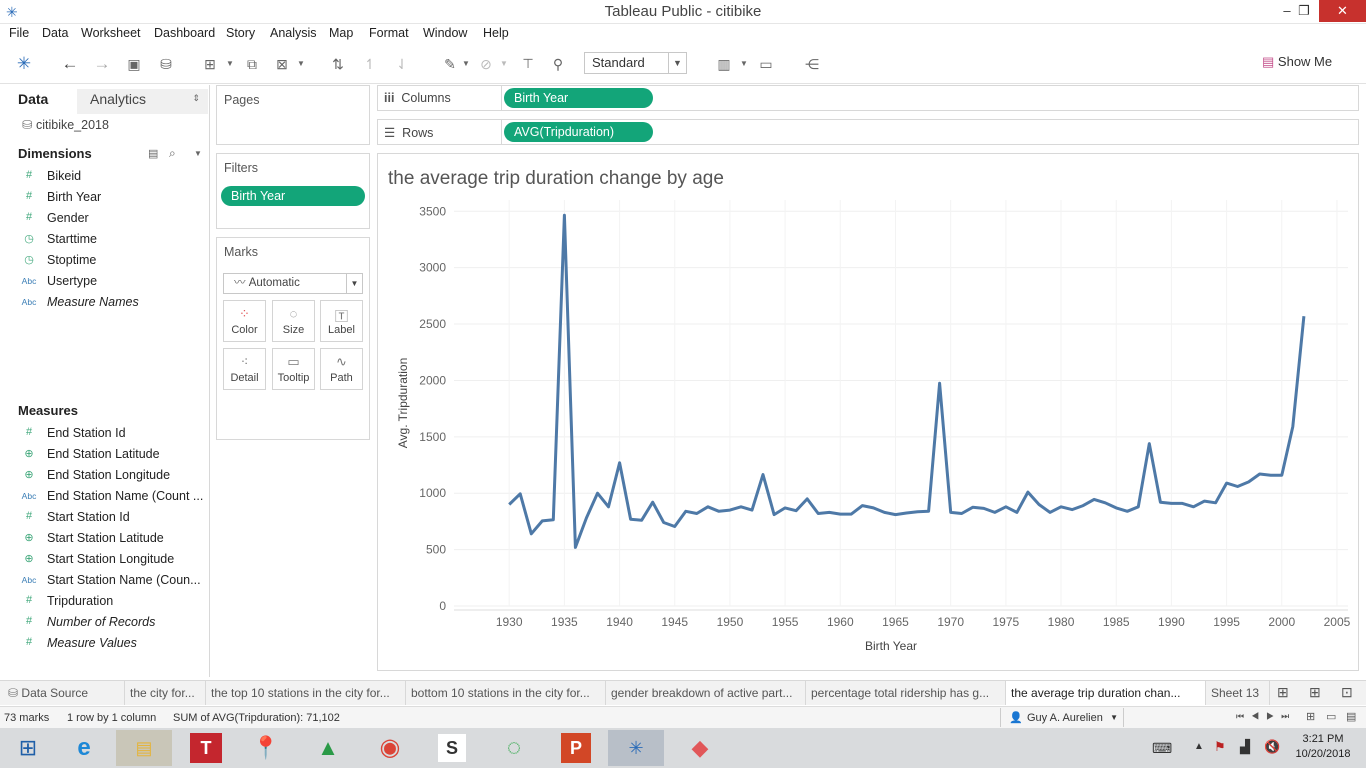  Describe the element at coordinates (1266, 716) in the screenshot. I see `sheet-navigation-icon: ⏮◀▶⏭` at that location.